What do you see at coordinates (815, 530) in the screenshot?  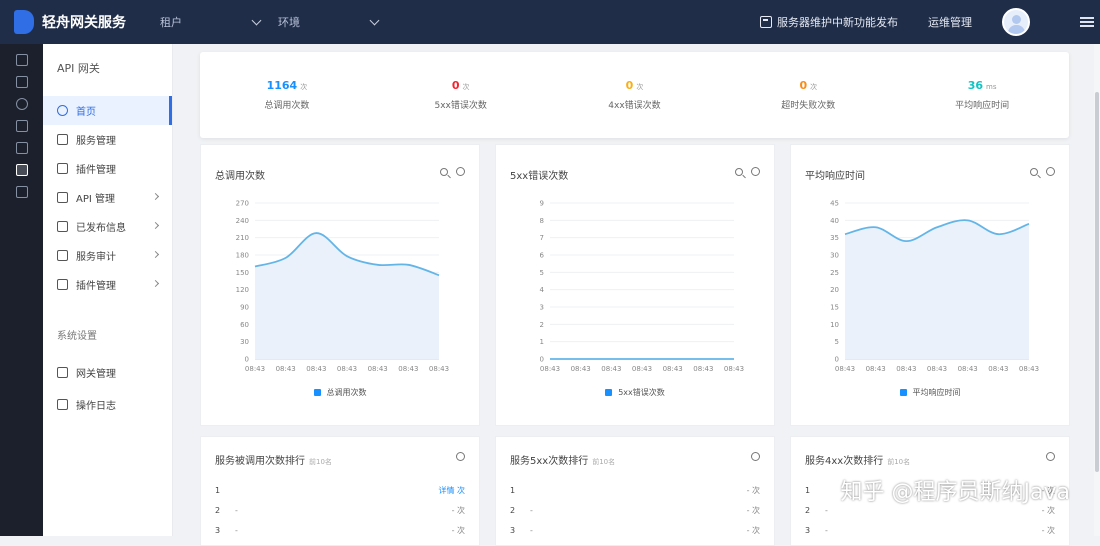 I see `ranking-number: 3` at bounding box center [815, 530].